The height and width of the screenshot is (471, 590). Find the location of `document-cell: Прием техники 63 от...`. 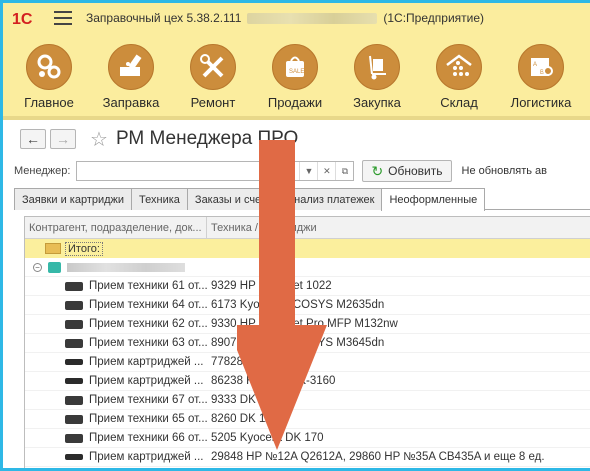

document-cell: Прием техники 63 от... is located at coordinates (148, 343).